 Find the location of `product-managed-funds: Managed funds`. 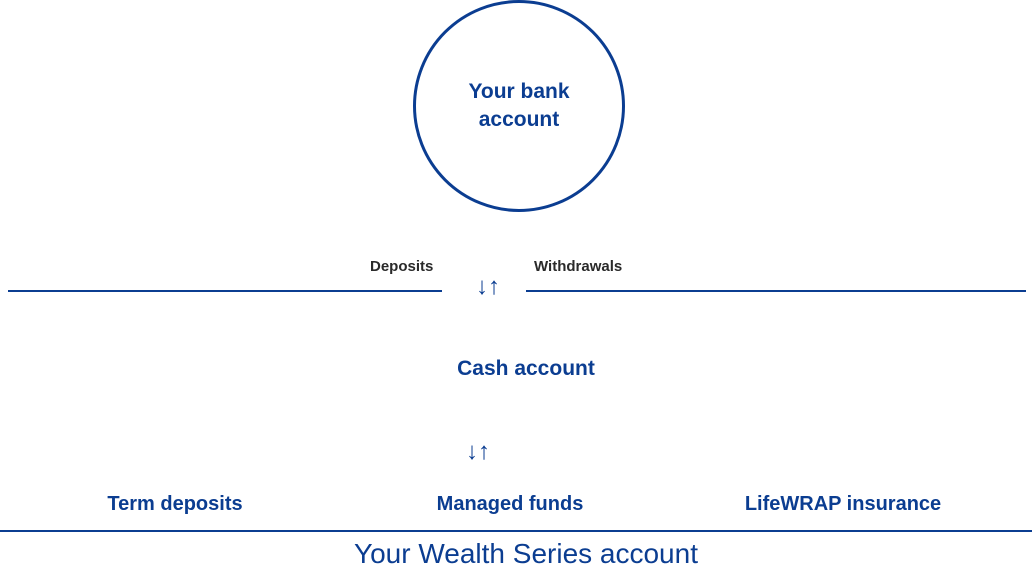

product-managed-funds: Managed funds is located at coordinates (510, 504).